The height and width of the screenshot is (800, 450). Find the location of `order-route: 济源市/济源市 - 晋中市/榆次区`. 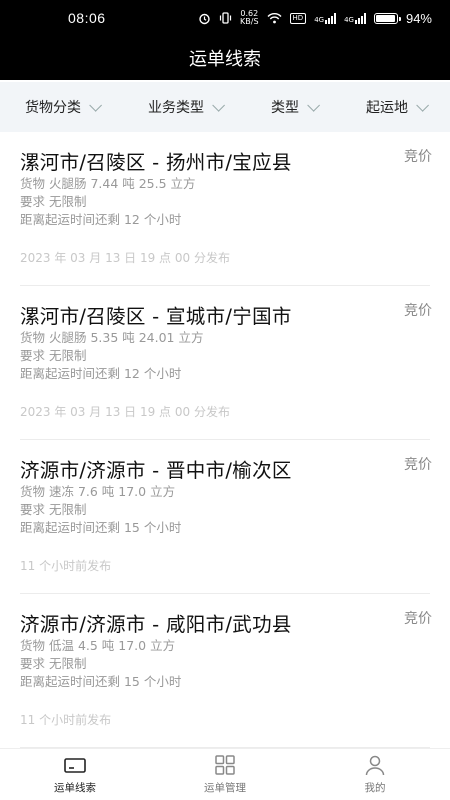

order-route: 济源市/济源市 - 晋中市/榆次区 is located at coordinates (156, 470).